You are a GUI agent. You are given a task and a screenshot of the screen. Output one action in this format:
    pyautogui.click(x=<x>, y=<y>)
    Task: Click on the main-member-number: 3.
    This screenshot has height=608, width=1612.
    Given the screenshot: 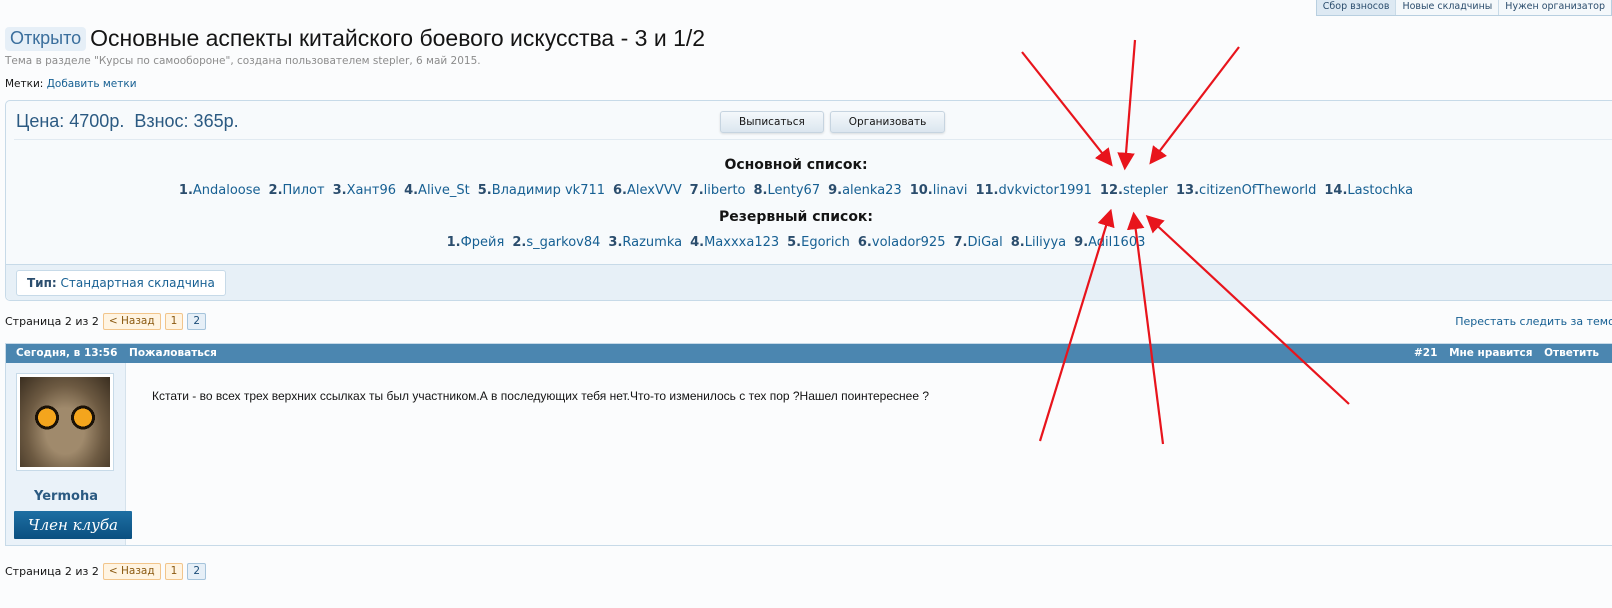 What is the action you would take?
    pyautogui.click(x=339, y=190)
    